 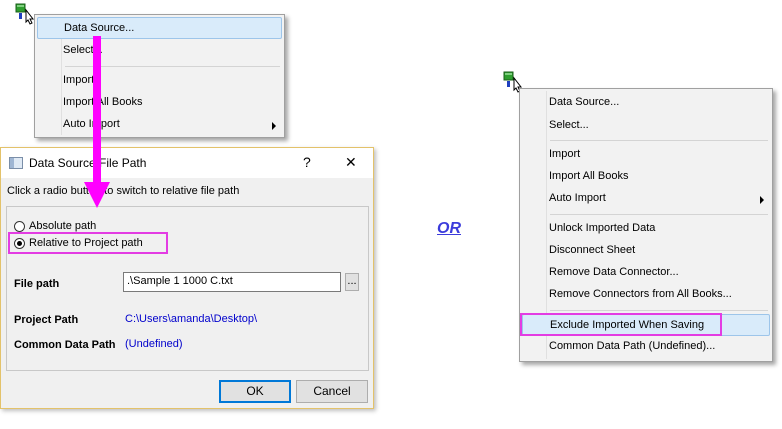 I want to click on radio-absolute-label: Absolute path, so click(x=62, y=226).